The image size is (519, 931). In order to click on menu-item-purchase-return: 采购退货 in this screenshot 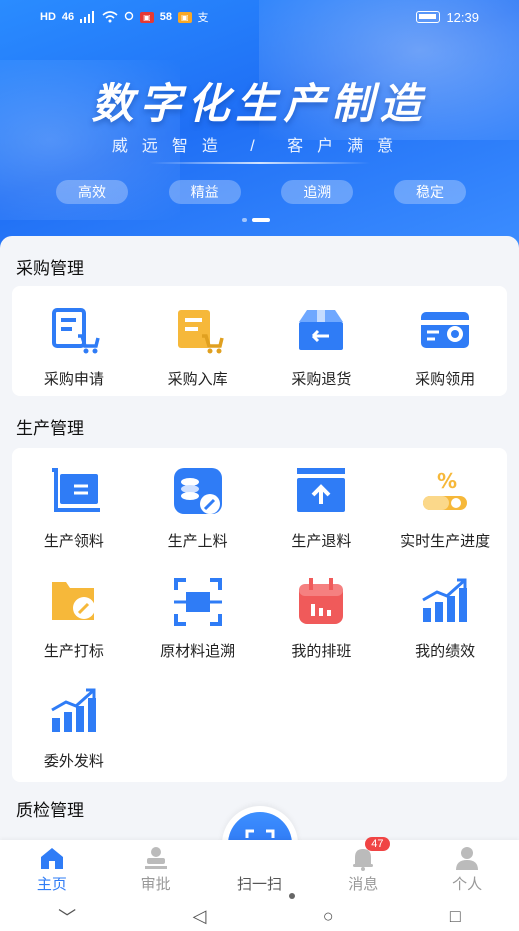, I will do `click(322, 341)`.